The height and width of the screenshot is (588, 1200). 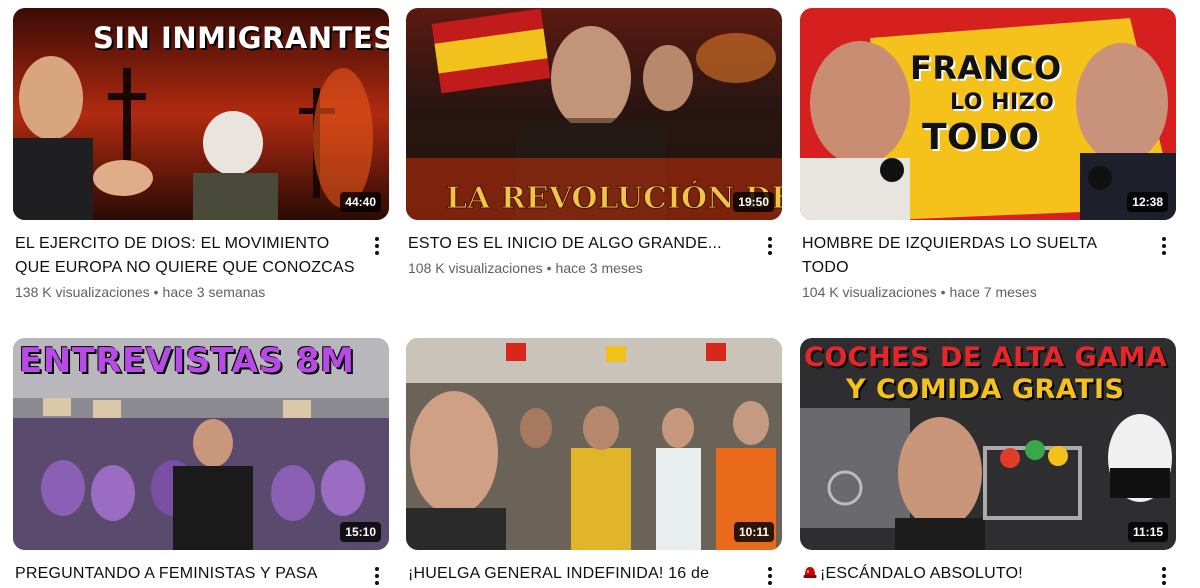 What do you see at coordinates (241, 38) in the screenshot?
I see `thumbnail-overlay-text: SIN INMIGRANTES` at bounding box center [241, 38].